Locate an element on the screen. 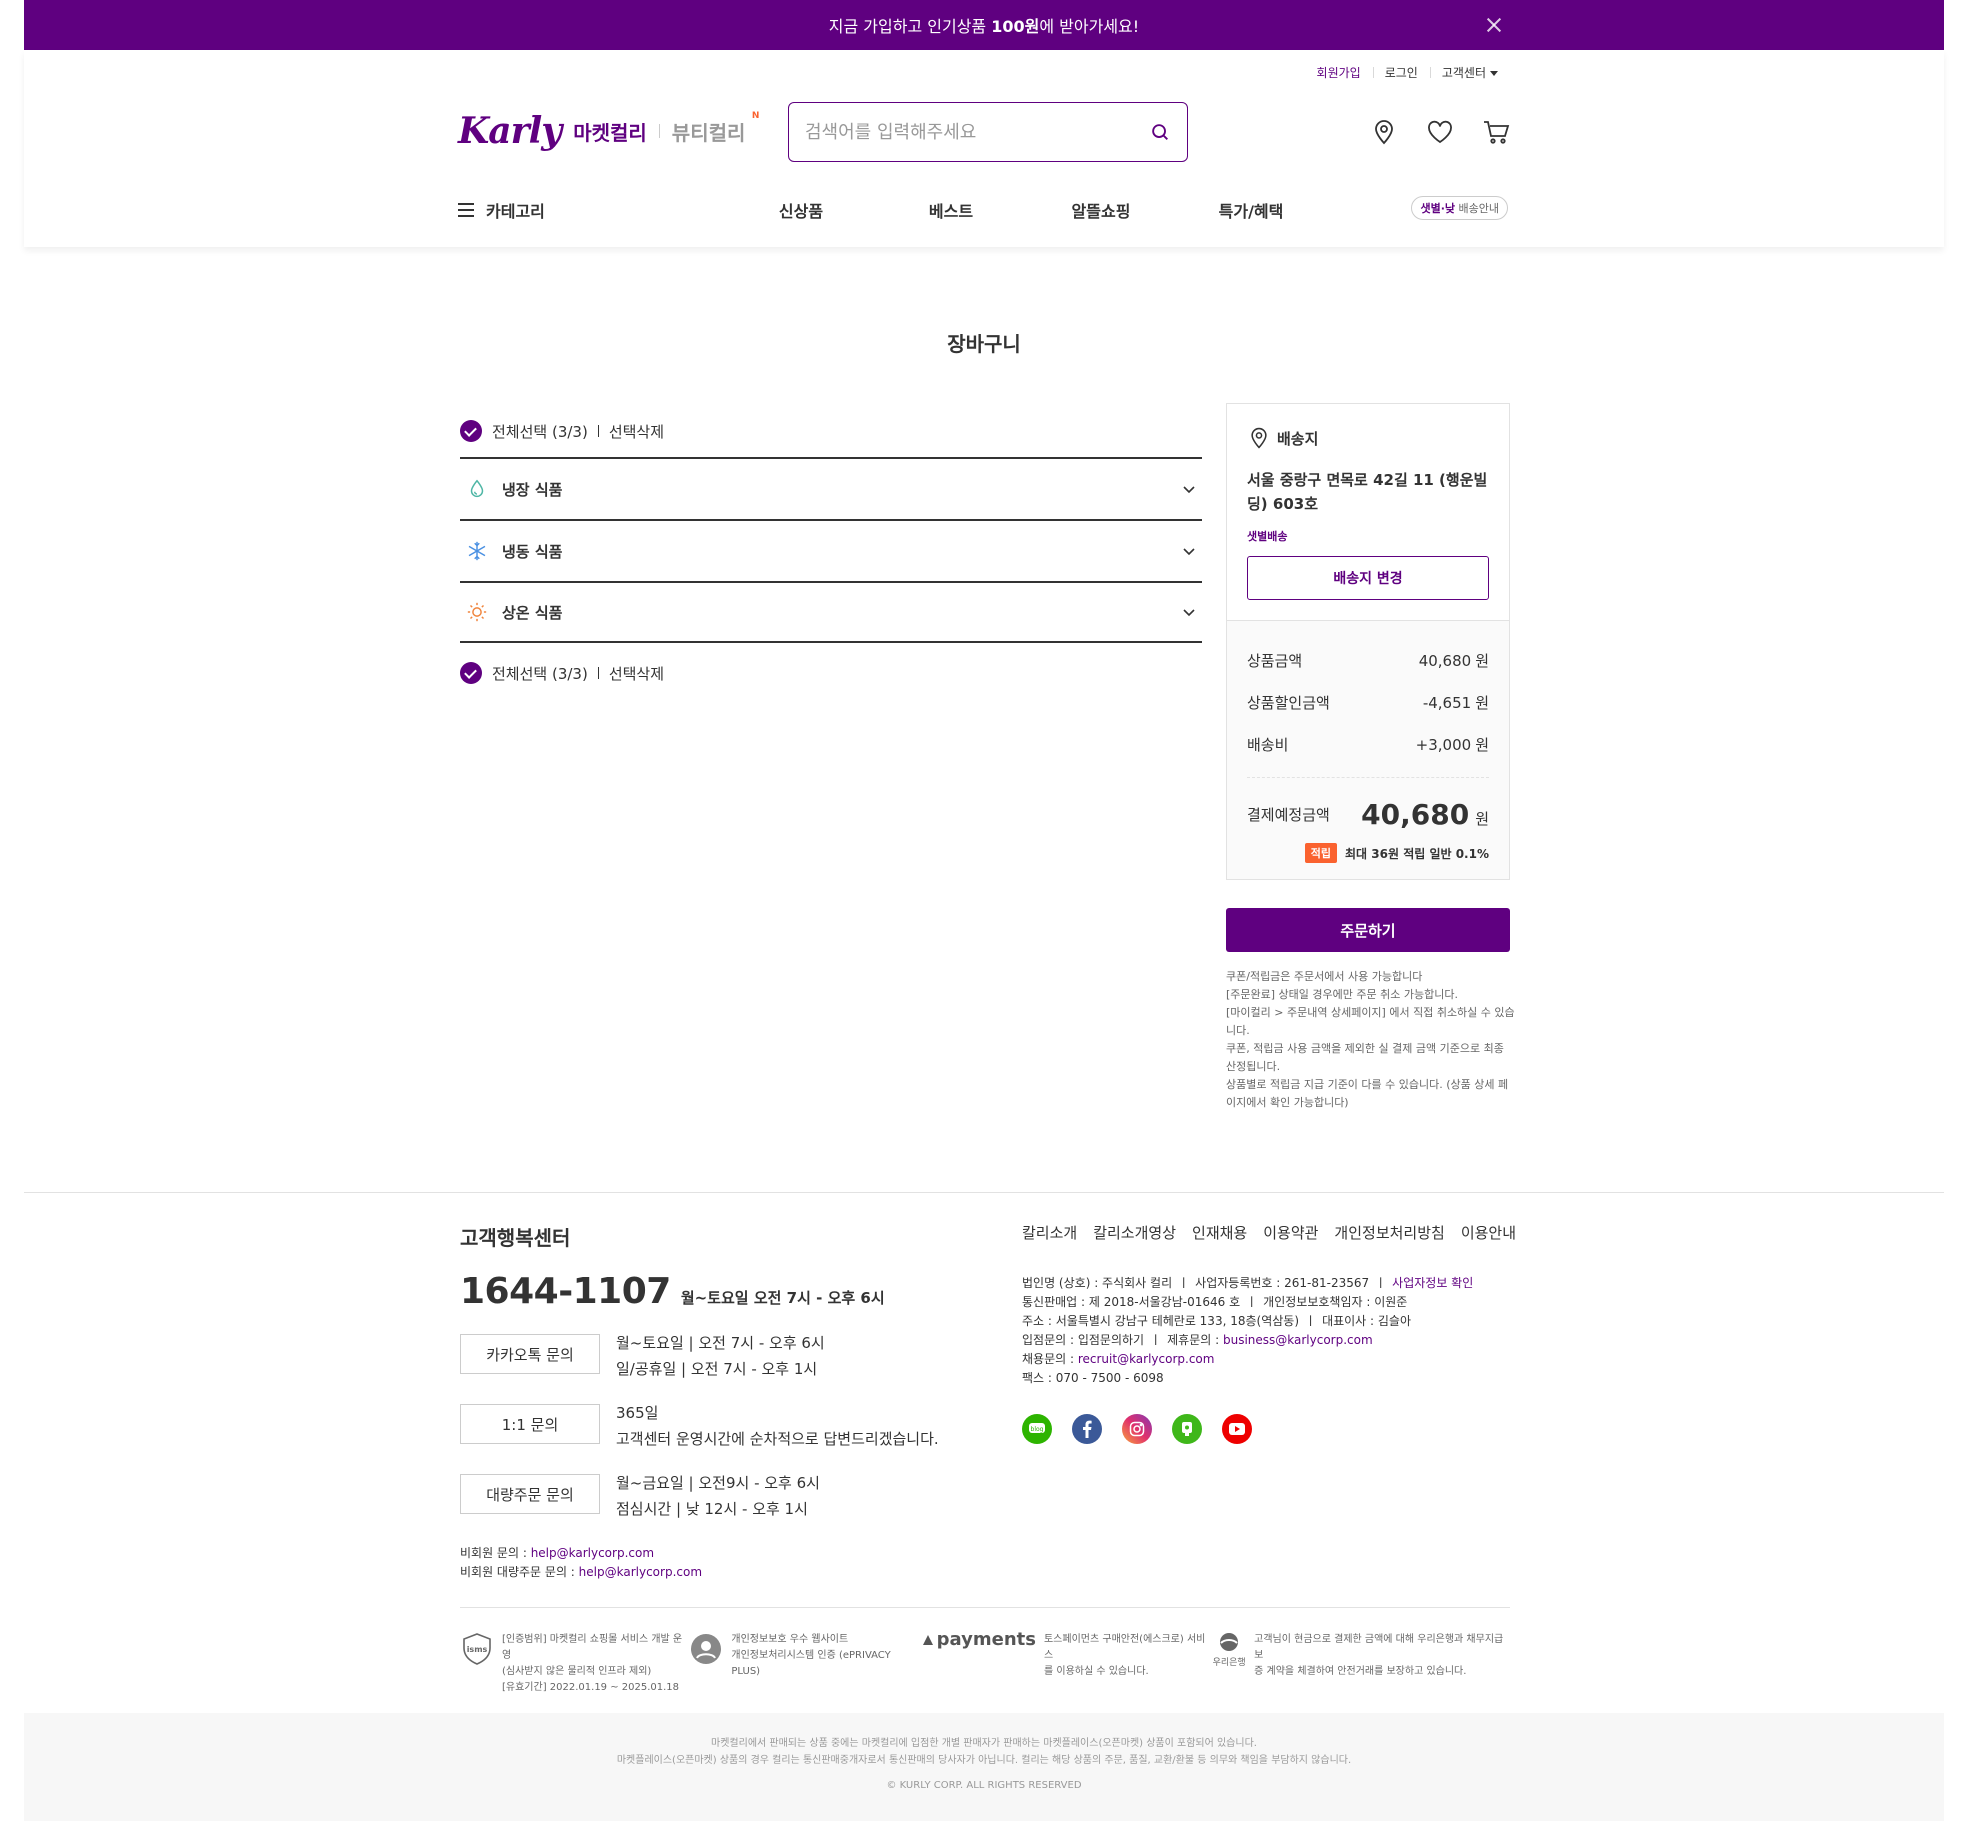 The width and height of the screenshot is (1968, 1821). bulk-email-link: help@karlycorp.com is located at coordinates (640, 1572).